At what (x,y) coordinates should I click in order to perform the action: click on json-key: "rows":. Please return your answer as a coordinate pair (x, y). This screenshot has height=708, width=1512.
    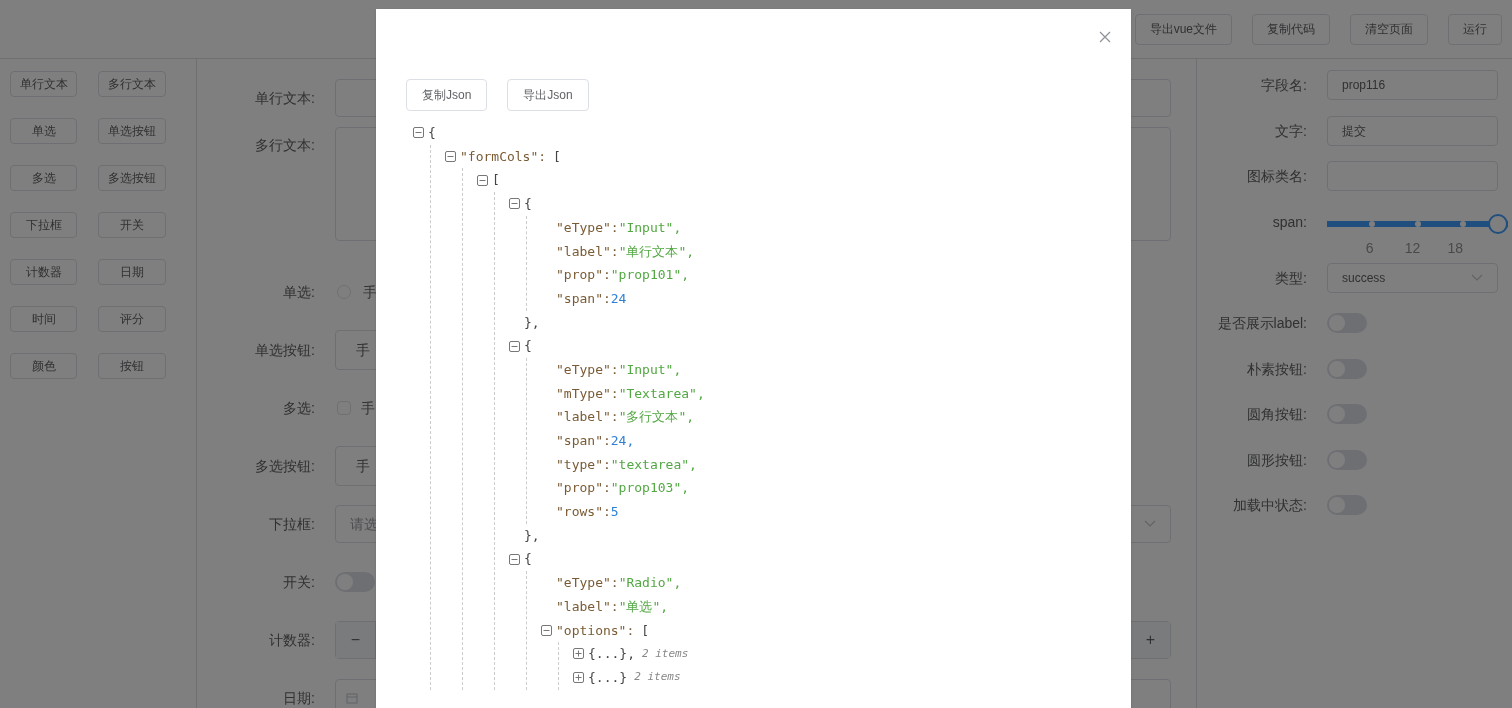
    Looking at the image, I should click on (583, 512).